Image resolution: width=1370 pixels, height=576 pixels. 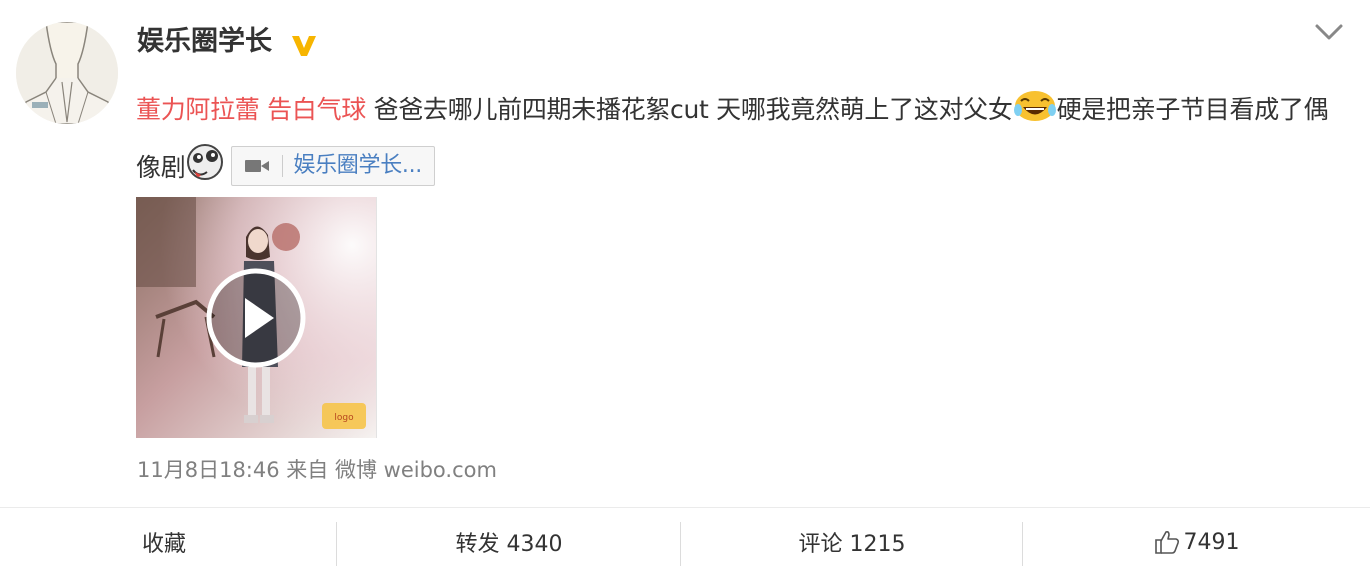 I want to click on post-meta: 11月8日18:46 来自 微博 weibo.com, so click(x=317, y=470).